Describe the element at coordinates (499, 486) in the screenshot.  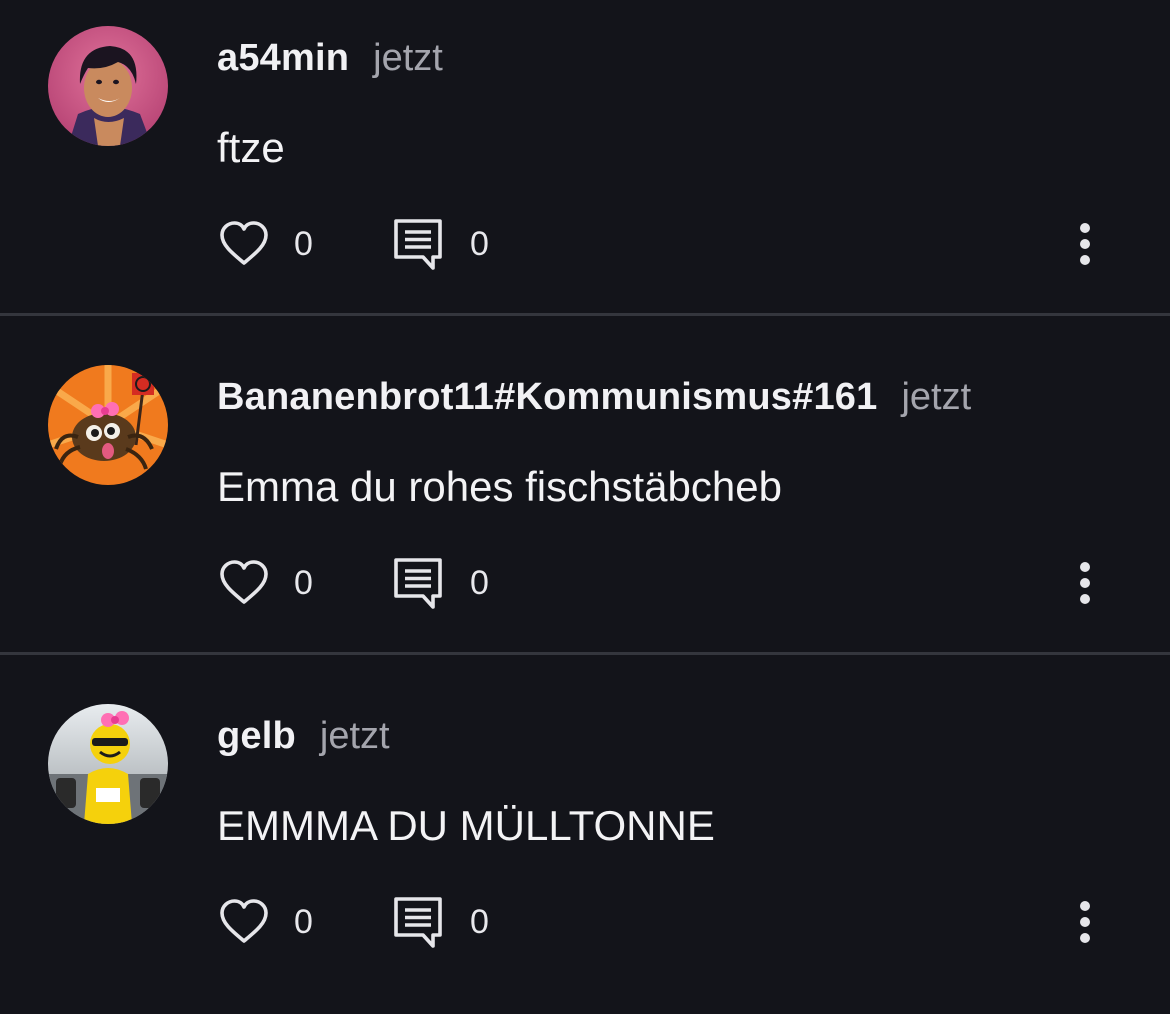
I see `comment-text: Emma du rohes fischstäbcheb` at that location.